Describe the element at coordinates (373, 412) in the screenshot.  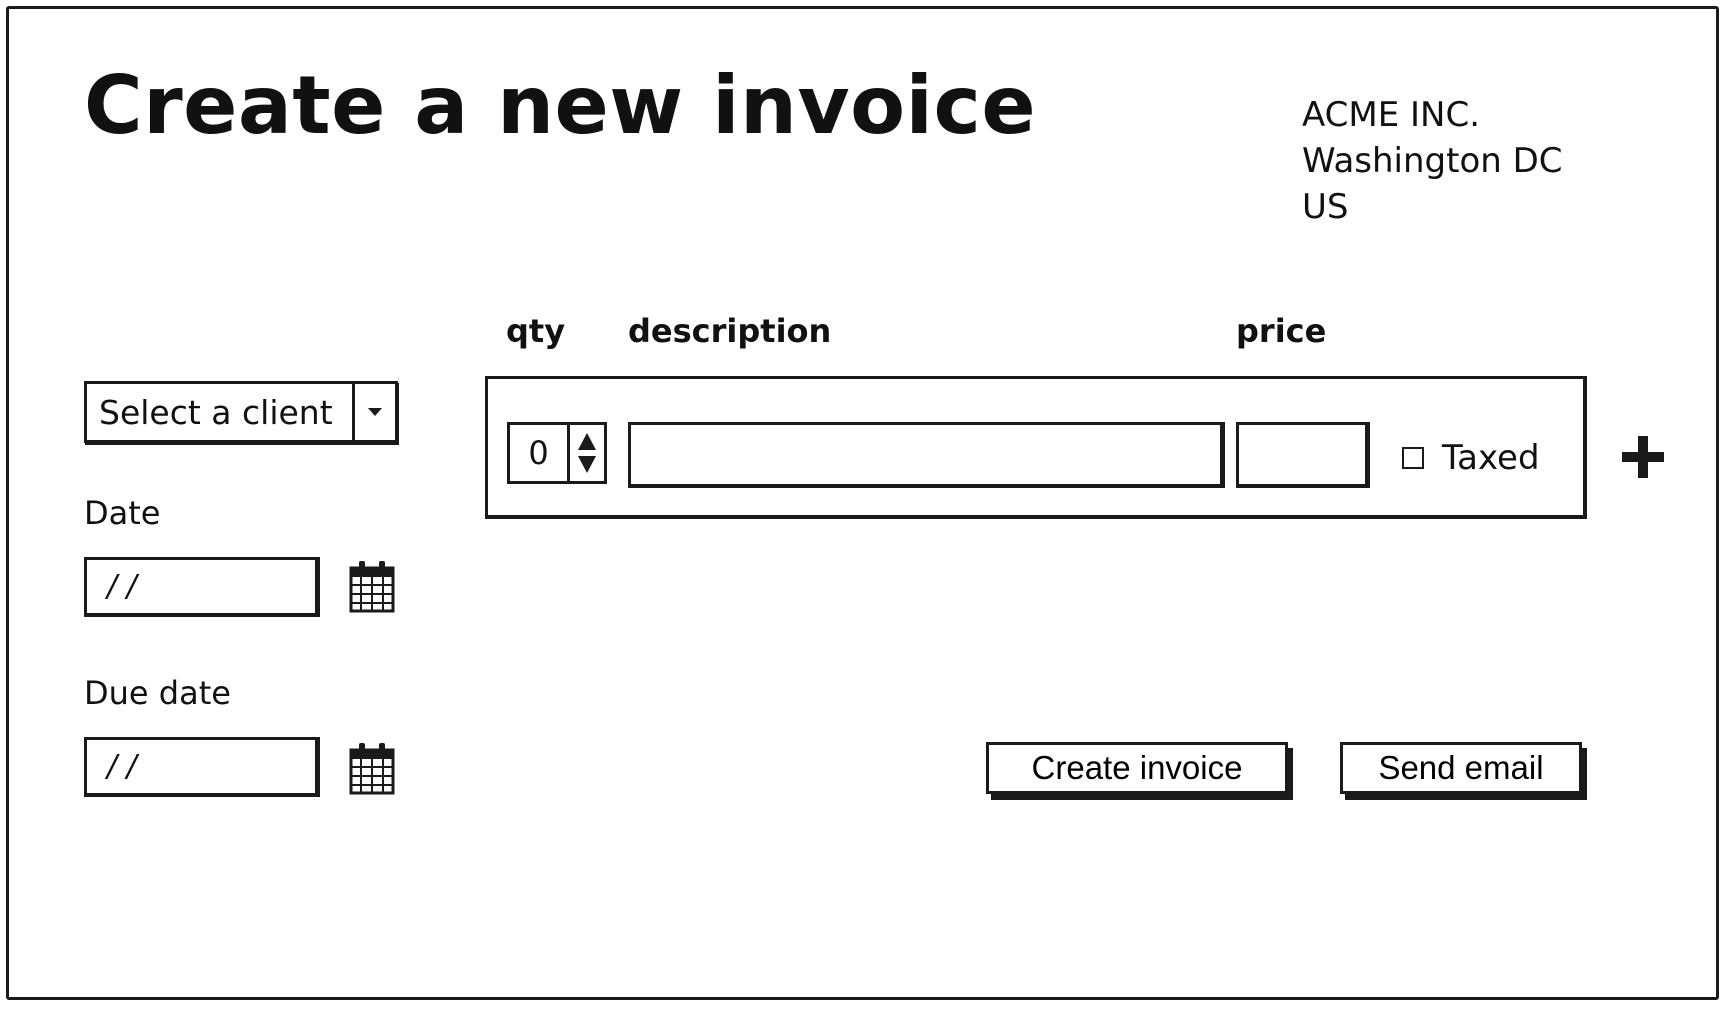
I see `chevron-down-icon` at that location.